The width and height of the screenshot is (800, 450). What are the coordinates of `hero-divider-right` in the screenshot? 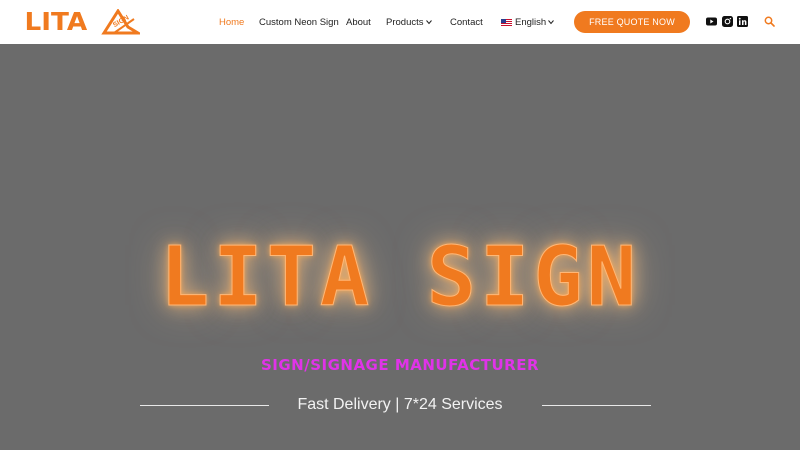 It's located at (596, 405).